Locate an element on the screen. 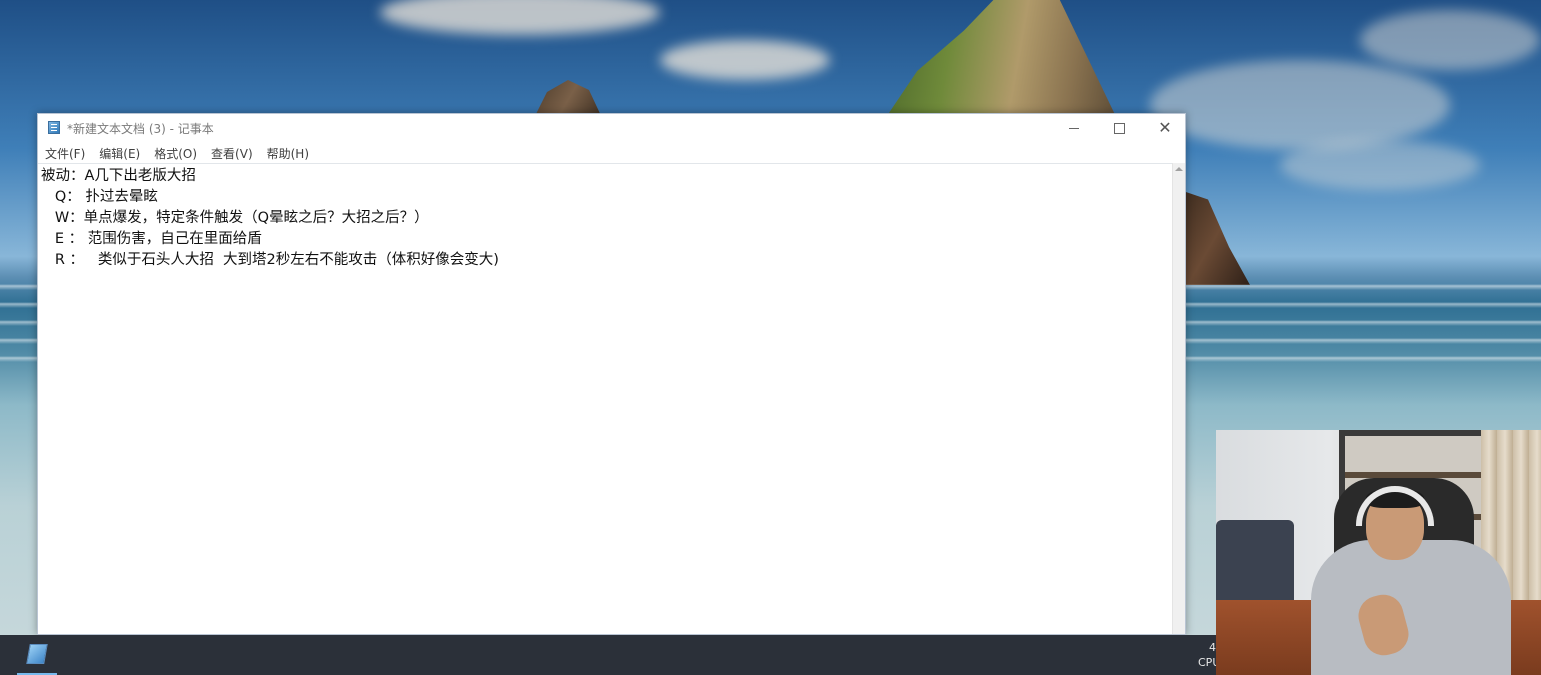 The image size is (1541, 675). webcam-overlay is located at coordinates (1378, 552).